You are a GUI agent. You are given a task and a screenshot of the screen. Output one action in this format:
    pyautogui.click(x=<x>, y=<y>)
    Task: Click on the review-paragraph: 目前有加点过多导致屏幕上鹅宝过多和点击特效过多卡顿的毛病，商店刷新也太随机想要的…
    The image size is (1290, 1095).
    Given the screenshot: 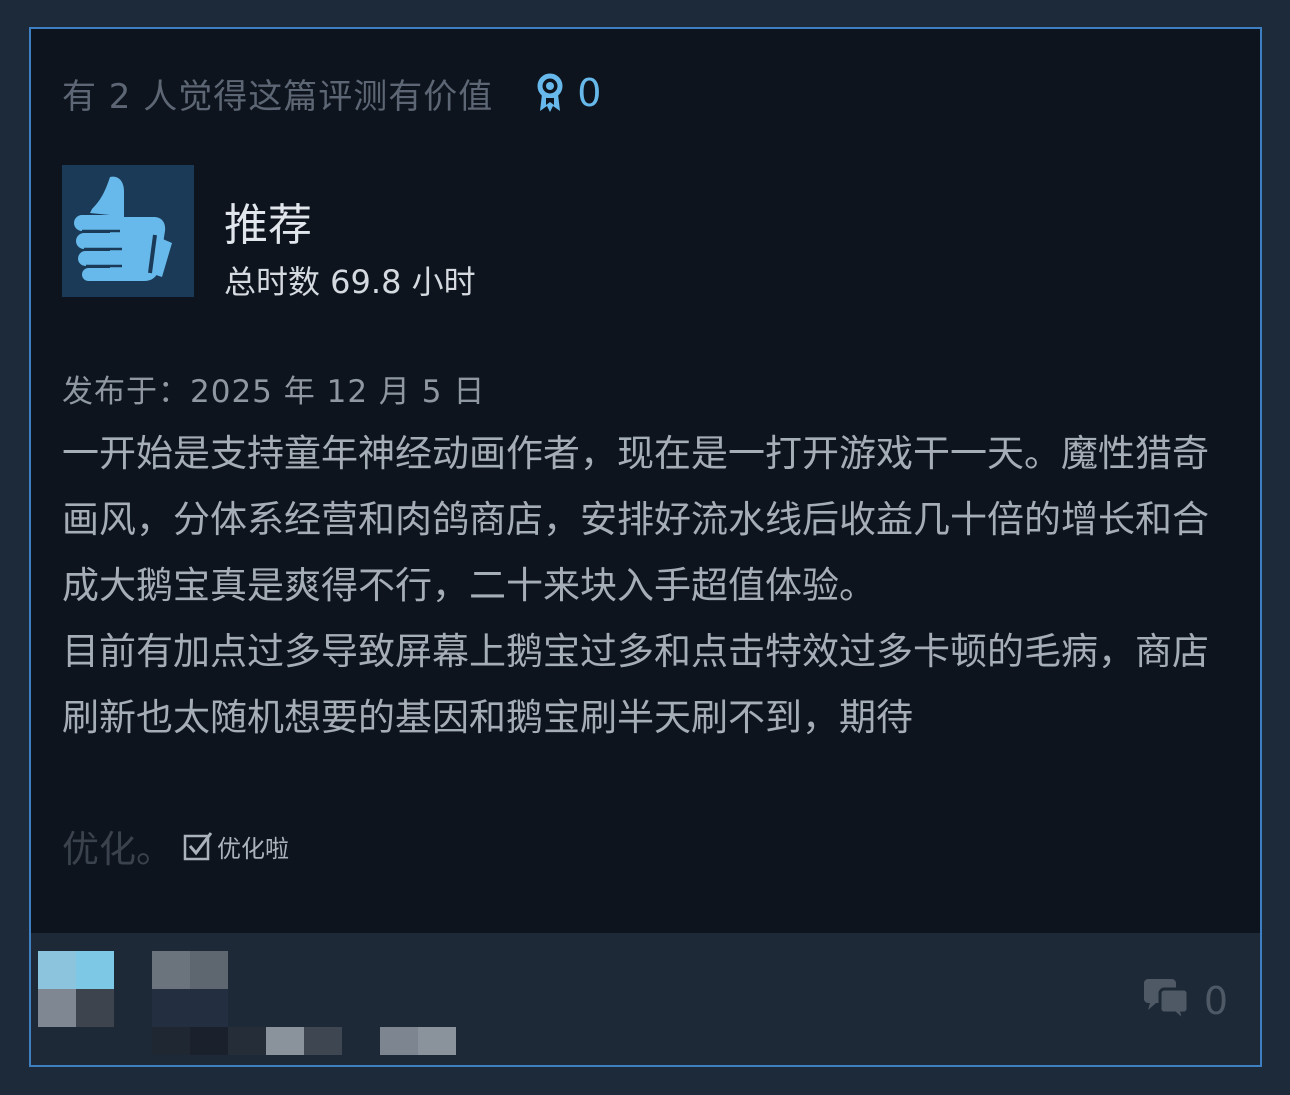 What is the action you would take?
    pyautogui.click(x=635, y=684)
    